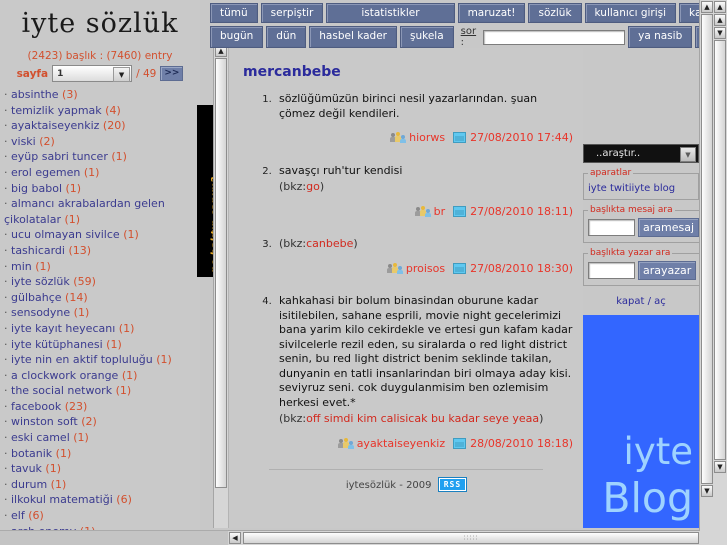 The image size is (727, 545). What do you see at coordinates (353, 37) in the screenshot?
I see `nav-button: hasbel kader` at bounding box center [353, 37].